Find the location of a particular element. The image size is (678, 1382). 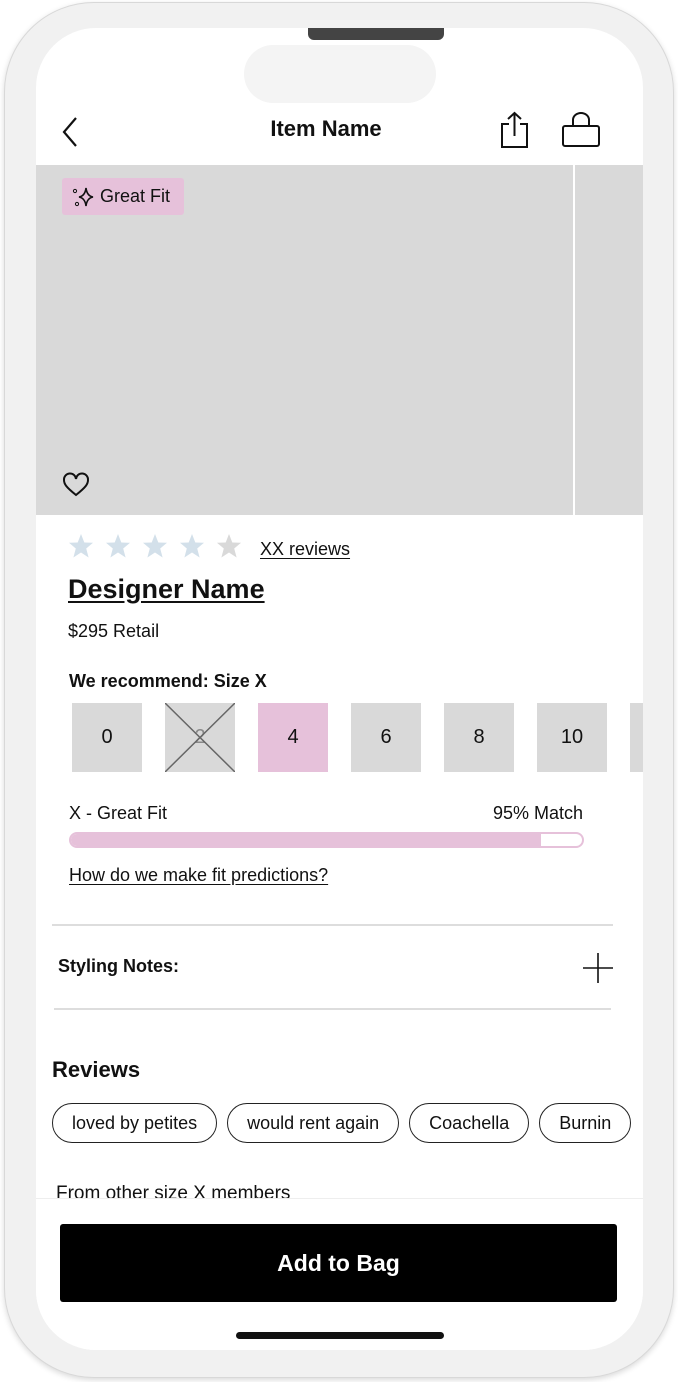

size-label: 8 is located at coordinates (479, 737).